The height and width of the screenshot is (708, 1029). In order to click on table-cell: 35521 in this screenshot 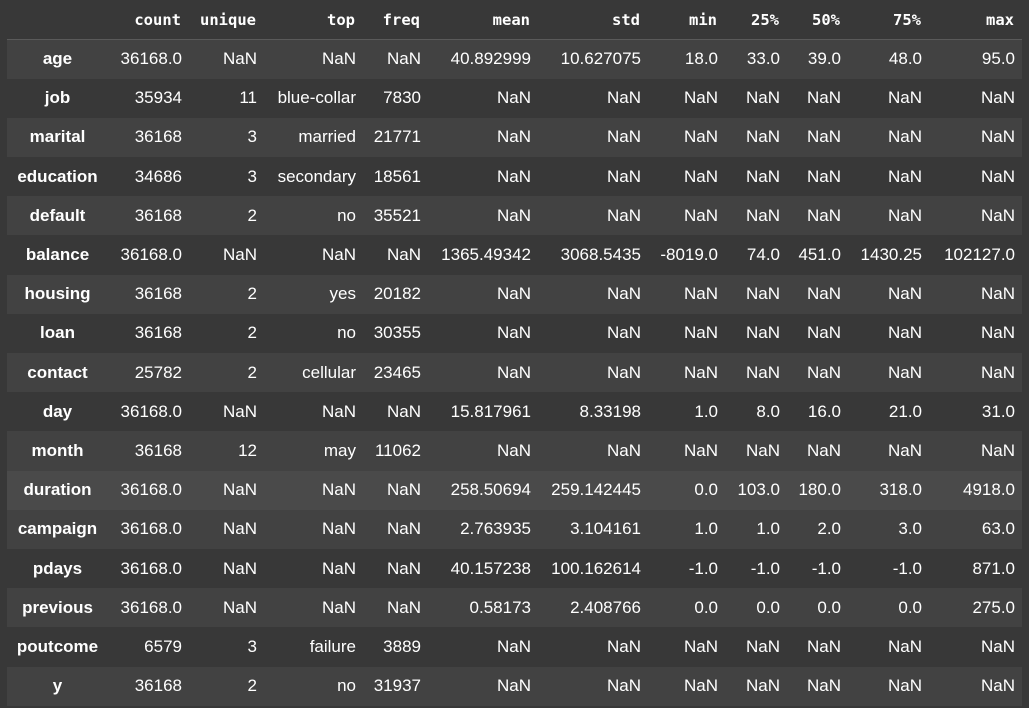, I will do `click(397, 215)`.